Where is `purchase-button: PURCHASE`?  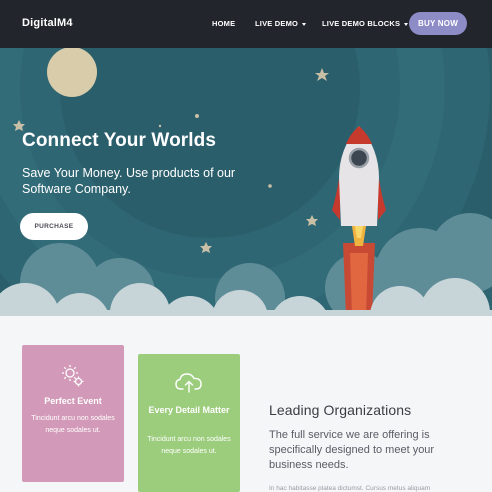
purchase-button: PURCHASE is located at coordinates (54, 226).